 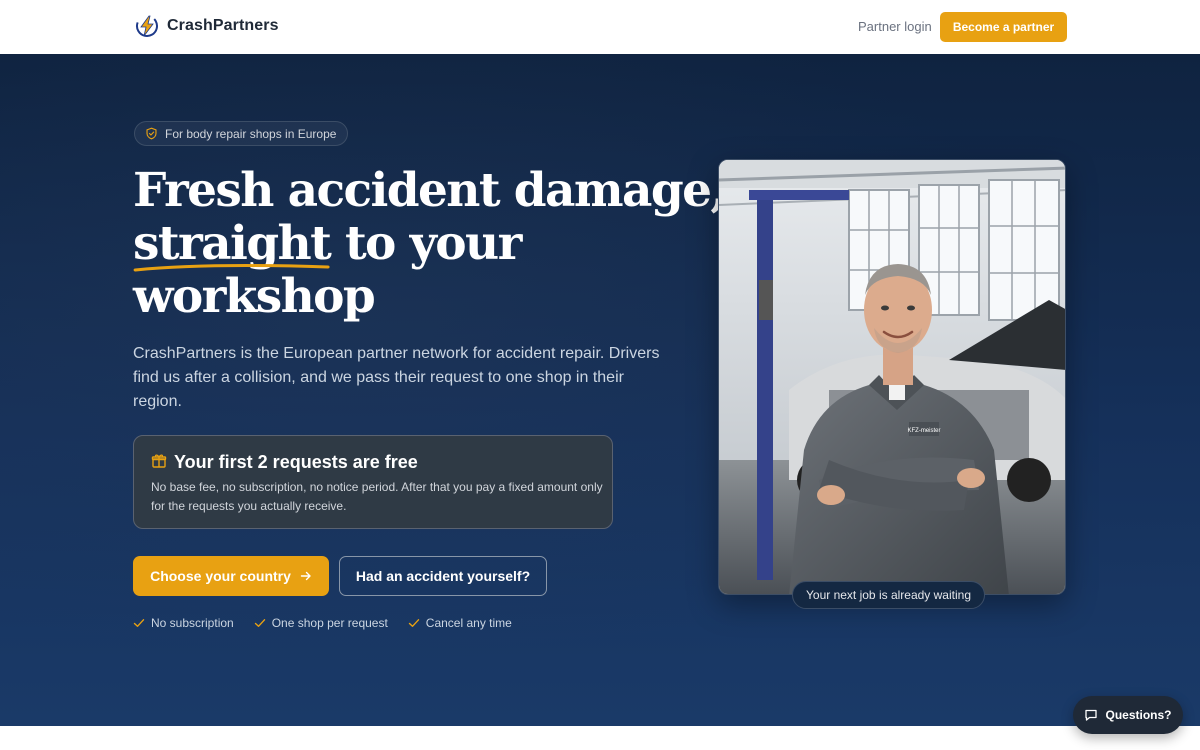 What do you see at coordinates (192, 623) in the screenshot?
I see `benefit-text: No subscription` at bounding box center [192, 623].